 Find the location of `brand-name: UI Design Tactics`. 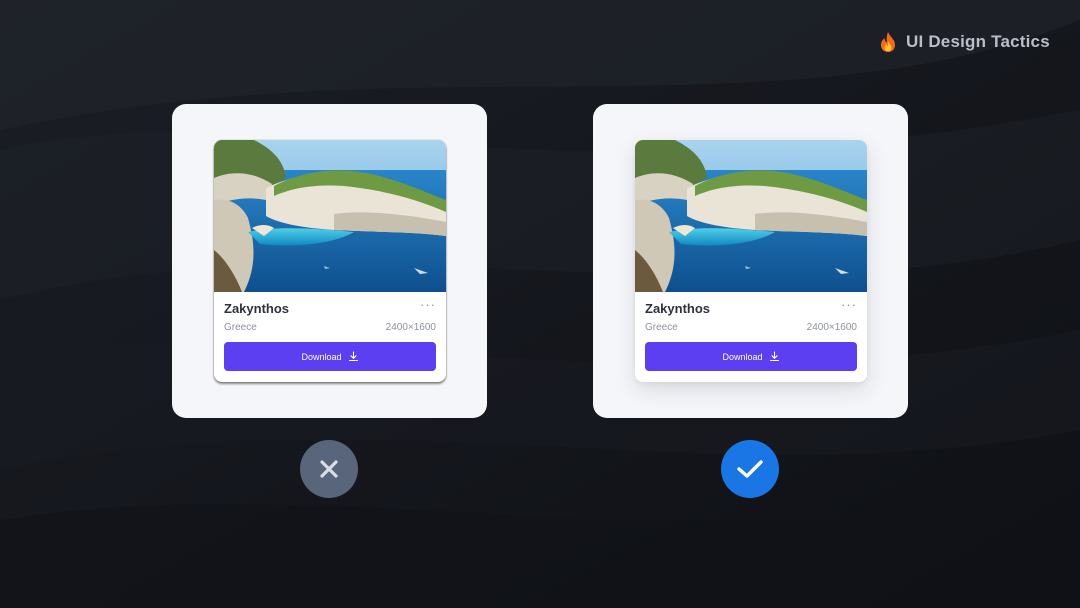

brand-name: UI Design Tactics is located at coordinates (978, 41).